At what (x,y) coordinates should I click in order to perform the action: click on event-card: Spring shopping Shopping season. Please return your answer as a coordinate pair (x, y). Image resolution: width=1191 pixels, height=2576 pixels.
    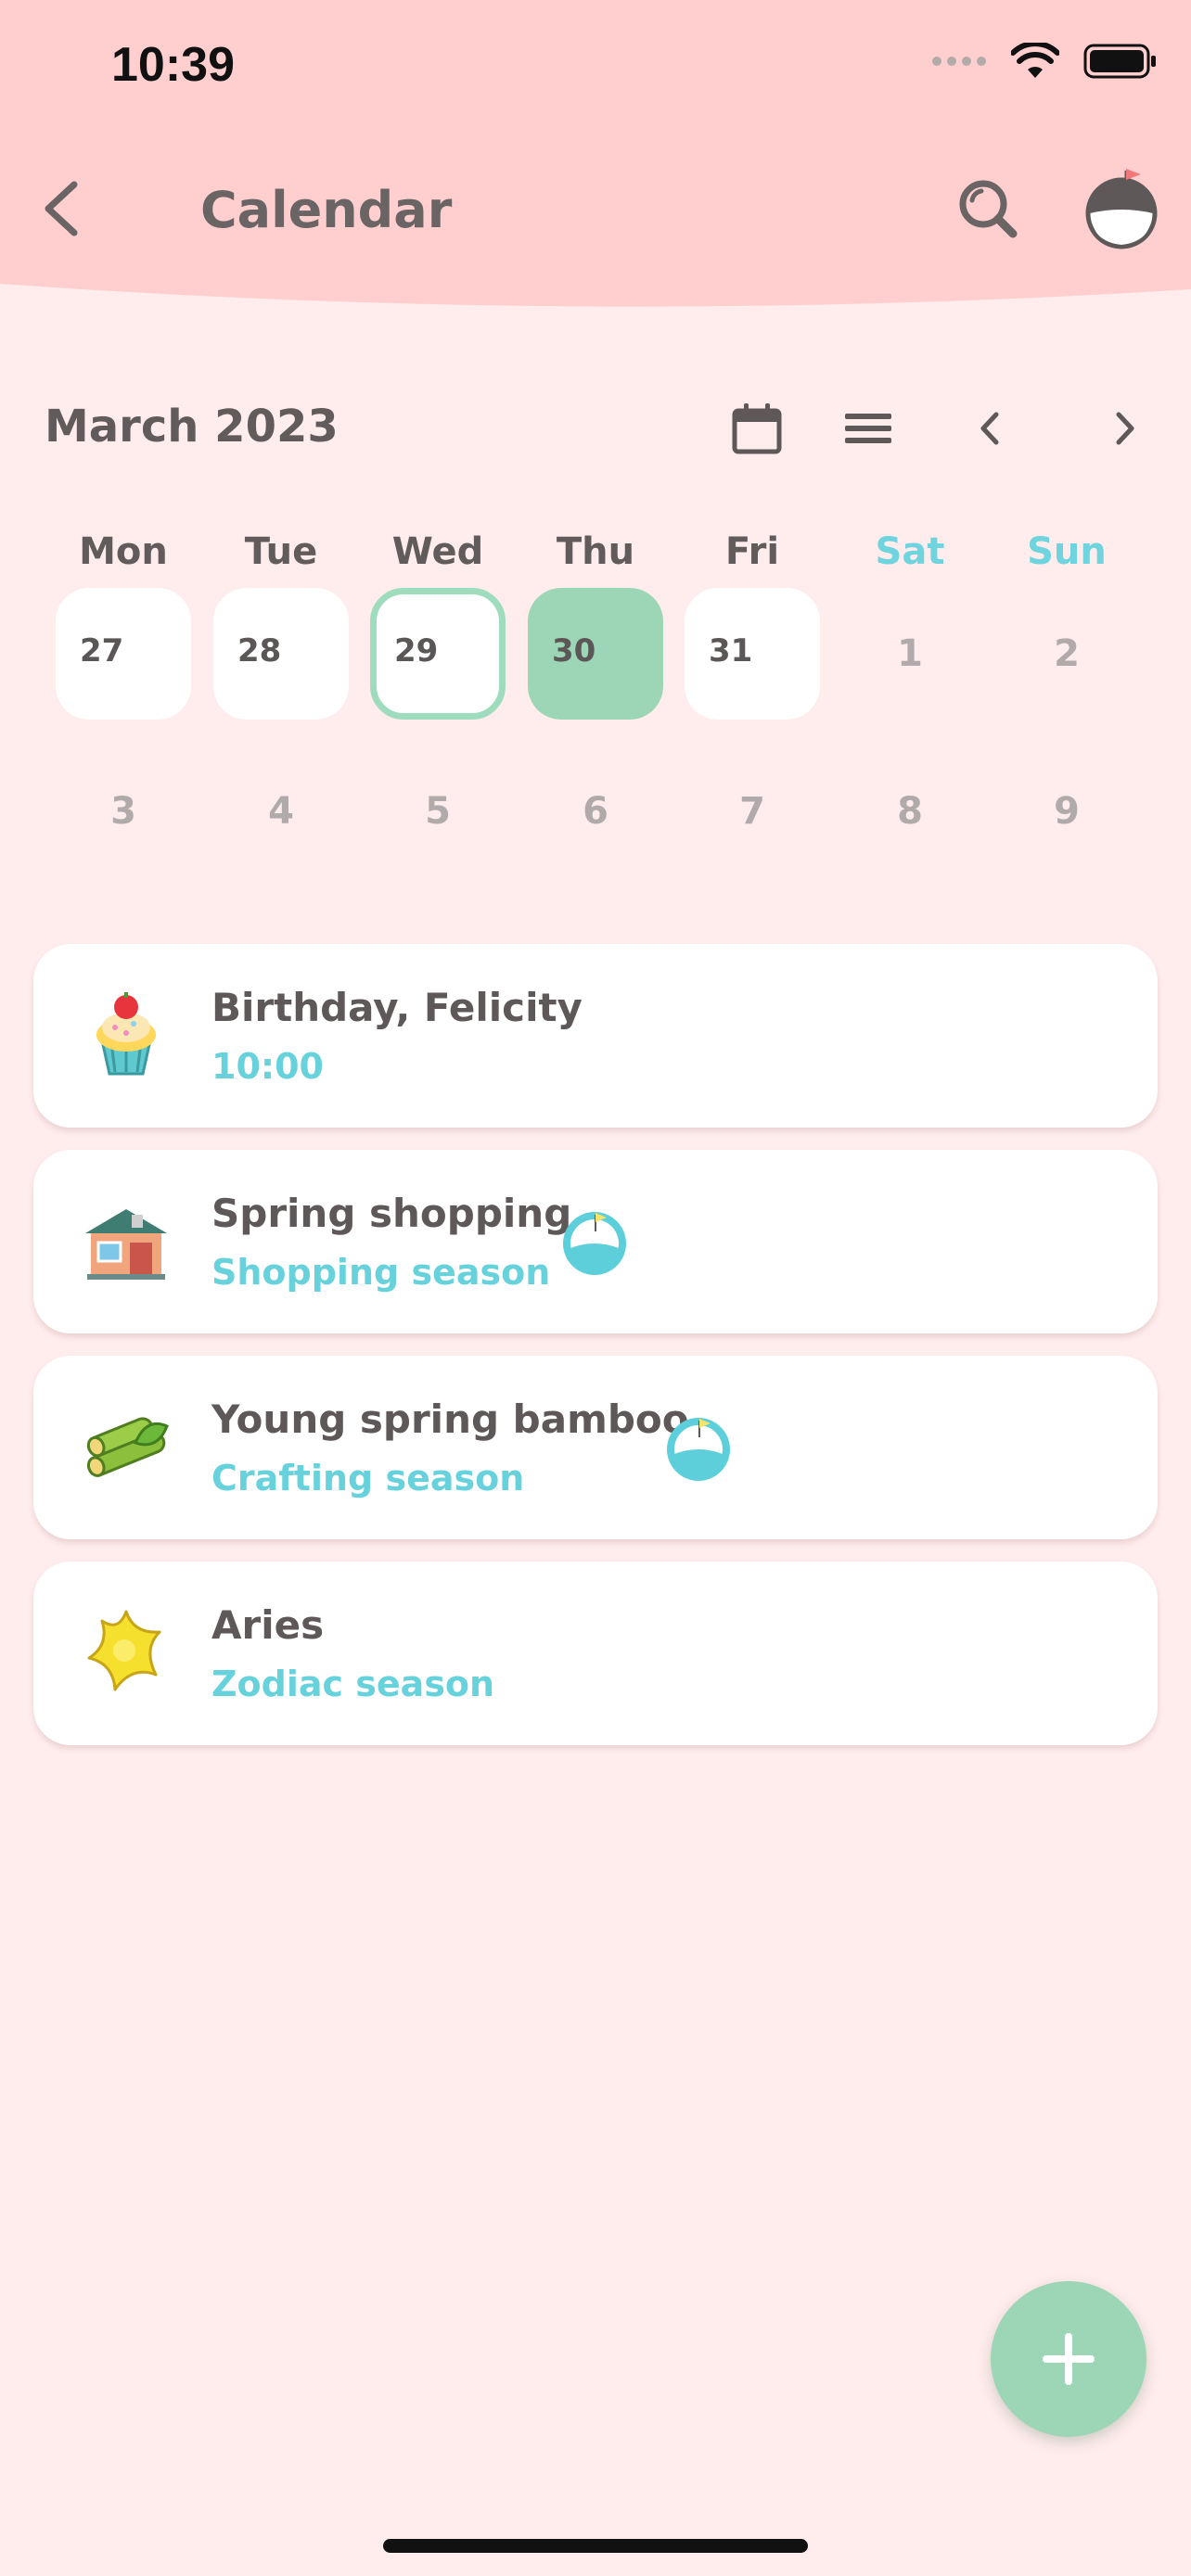
    Looking at the image, I should click on (595, 1241).